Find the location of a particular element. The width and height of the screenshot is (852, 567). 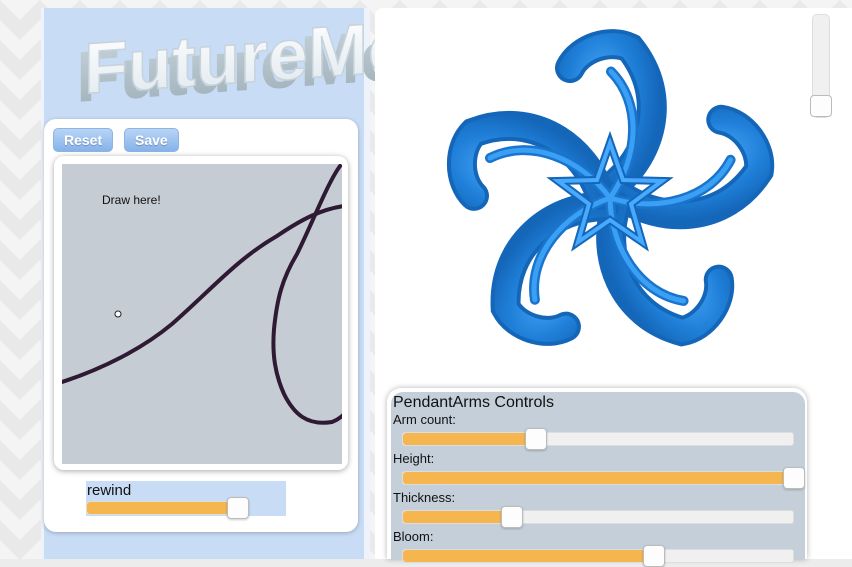

height-slider-fill is located at coordinates (598, 478).